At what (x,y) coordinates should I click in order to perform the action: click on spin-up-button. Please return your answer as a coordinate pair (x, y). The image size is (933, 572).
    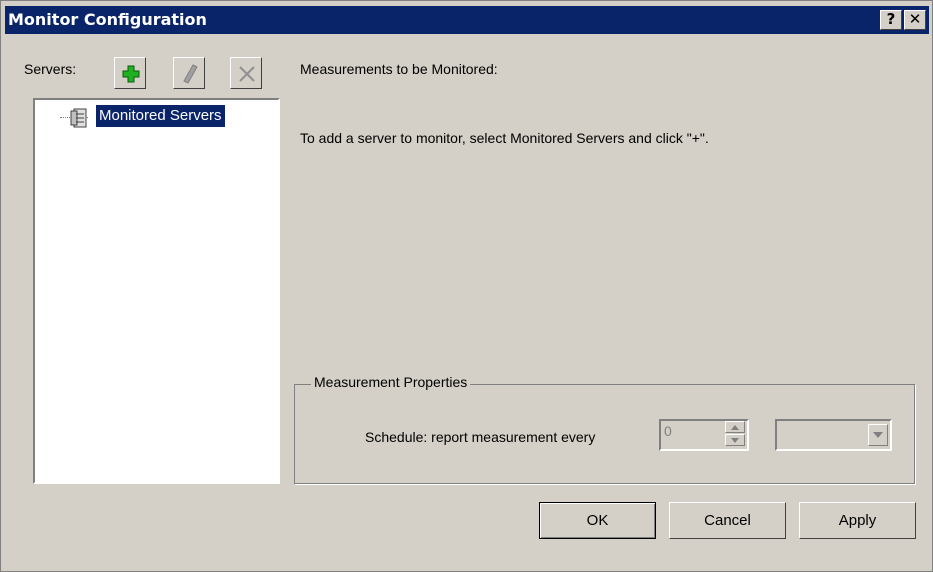
    Looking at the image, I should click on (735, 427).